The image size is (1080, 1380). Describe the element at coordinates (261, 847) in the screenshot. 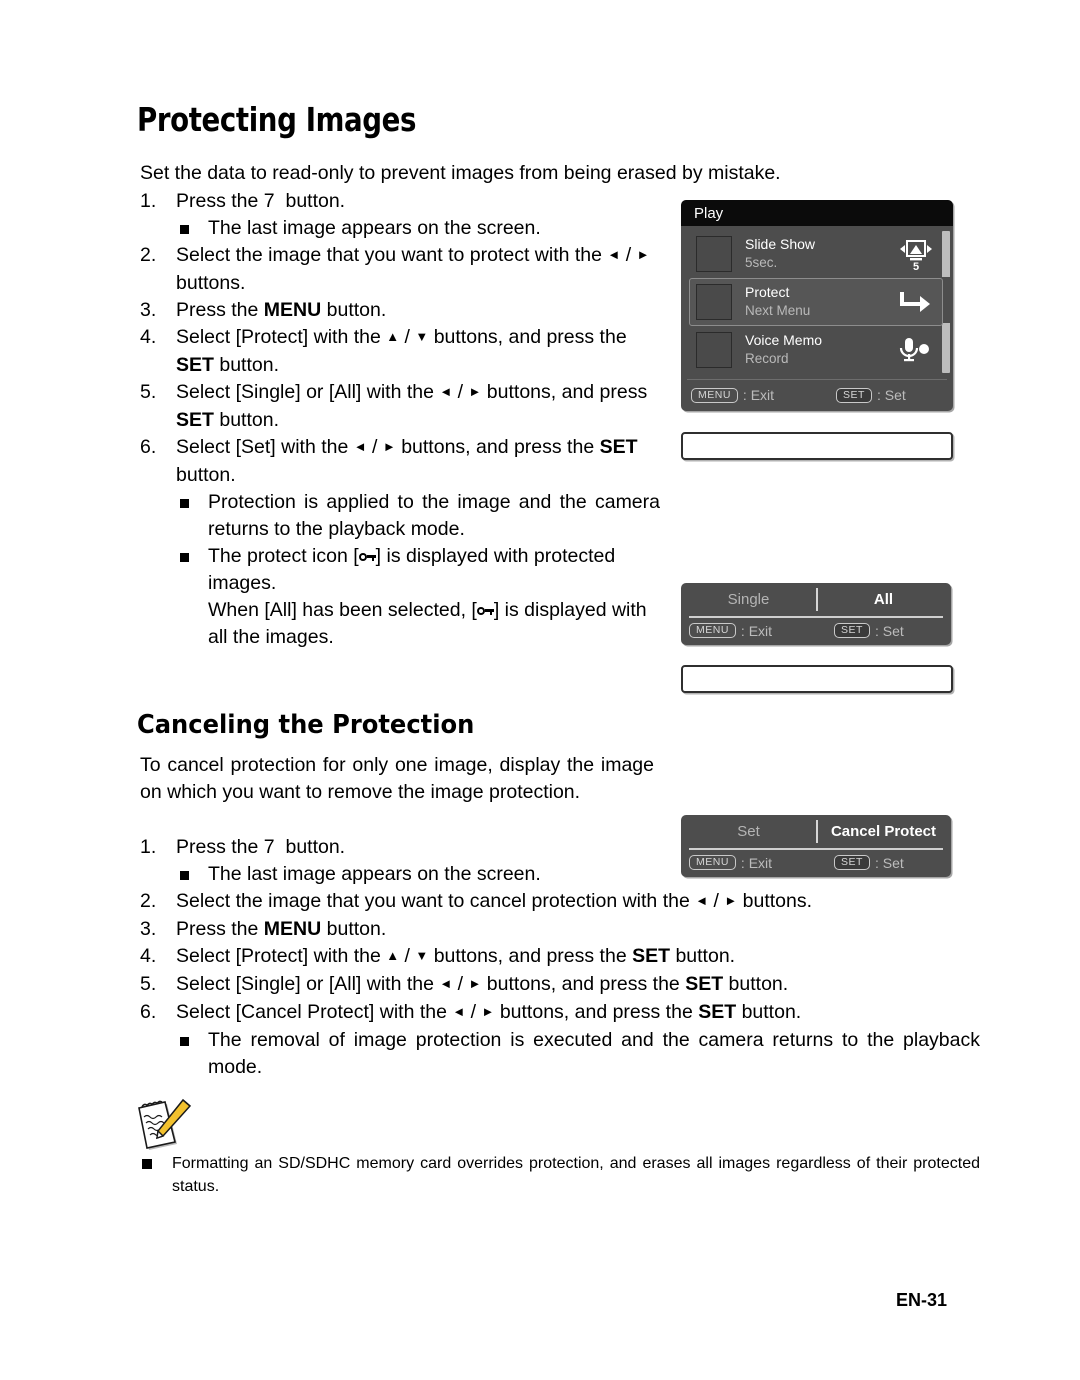

I see `step-text: Press the 7 button.` at that location.